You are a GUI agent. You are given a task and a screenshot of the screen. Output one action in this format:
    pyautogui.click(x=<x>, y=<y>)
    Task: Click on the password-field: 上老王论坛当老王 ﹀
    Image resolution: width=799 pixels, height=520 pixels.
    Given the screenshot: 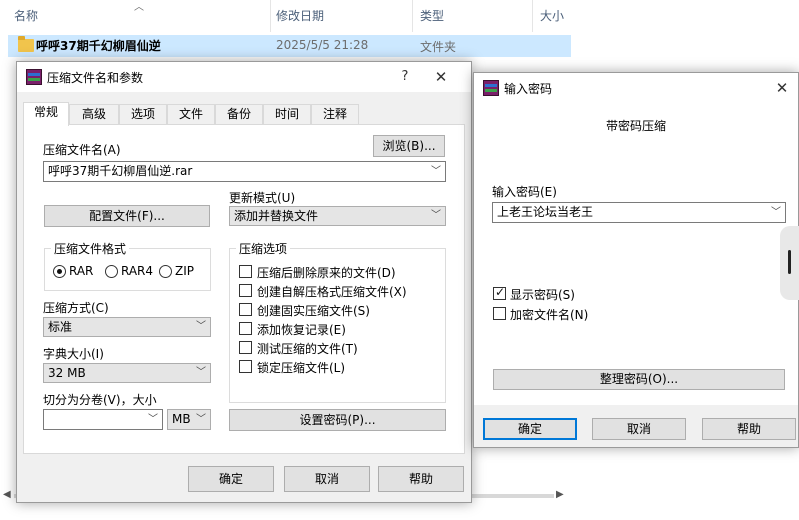 What is the action you would take?
    pyautogui.click(x=639, y=212)
    